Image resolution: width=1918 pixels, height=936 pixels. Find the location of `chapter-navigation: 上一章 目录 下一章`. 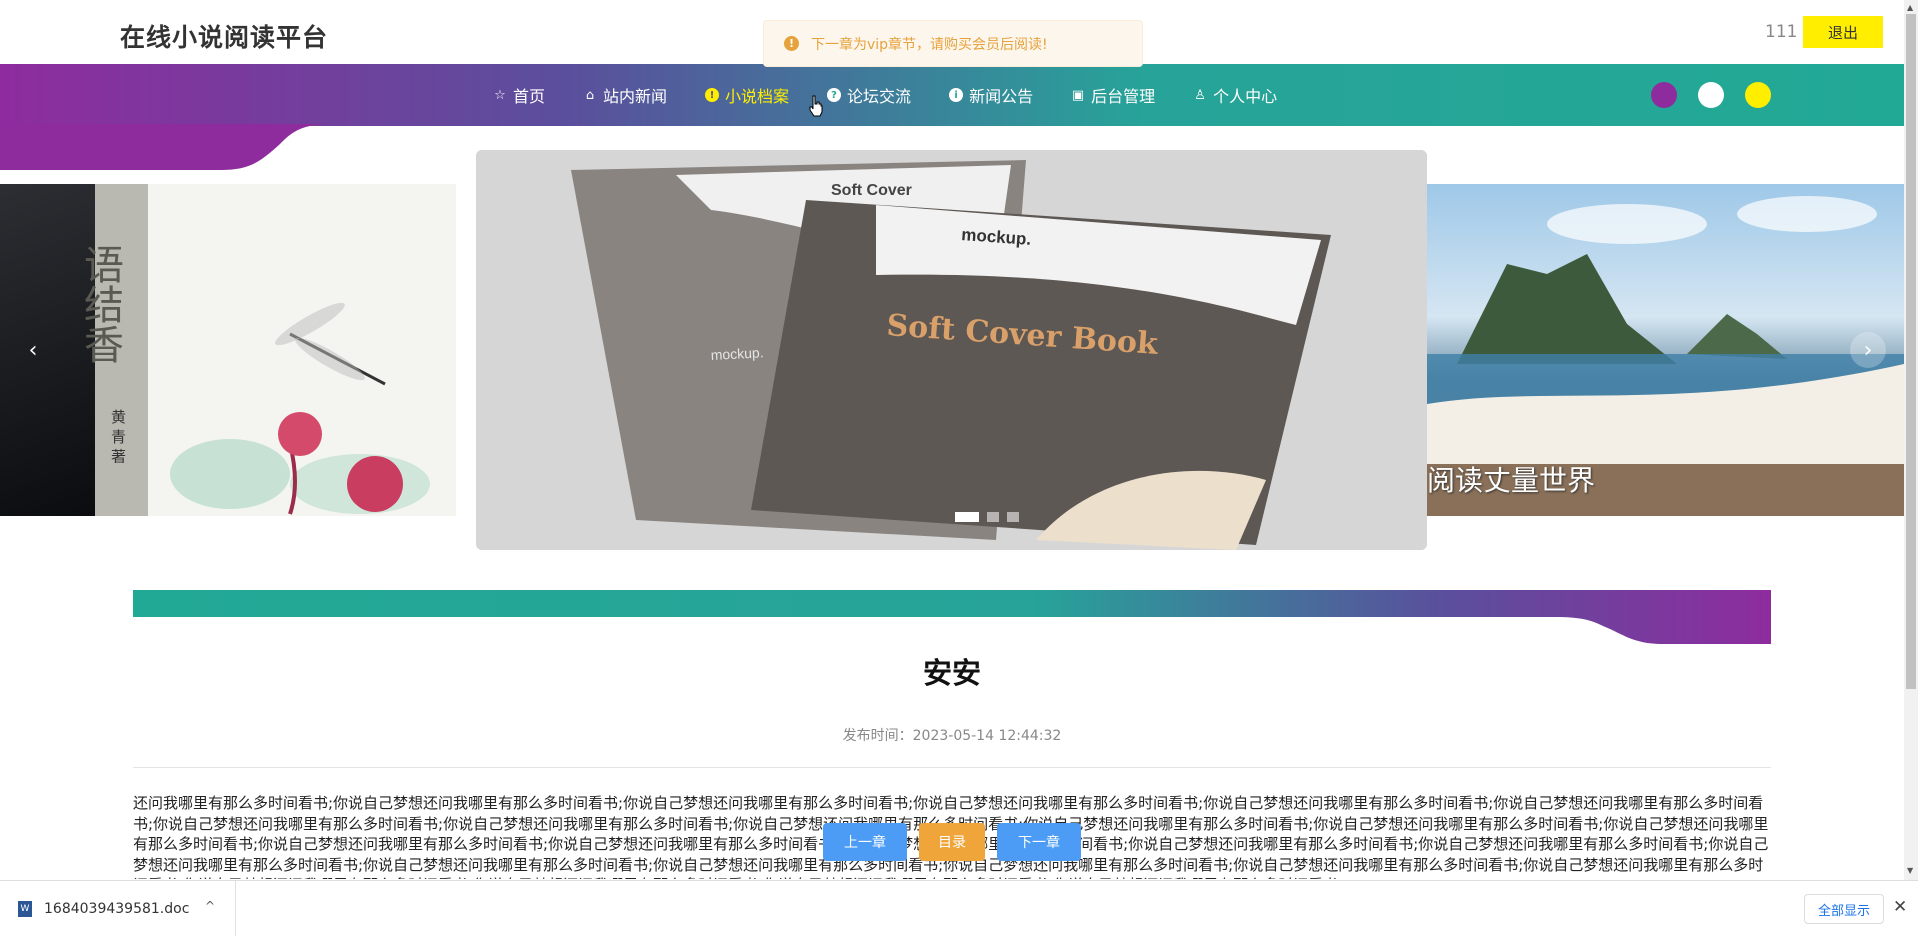

chapter-navigation: 上一章 目录 下一章 is located at coordinates (958, 842).